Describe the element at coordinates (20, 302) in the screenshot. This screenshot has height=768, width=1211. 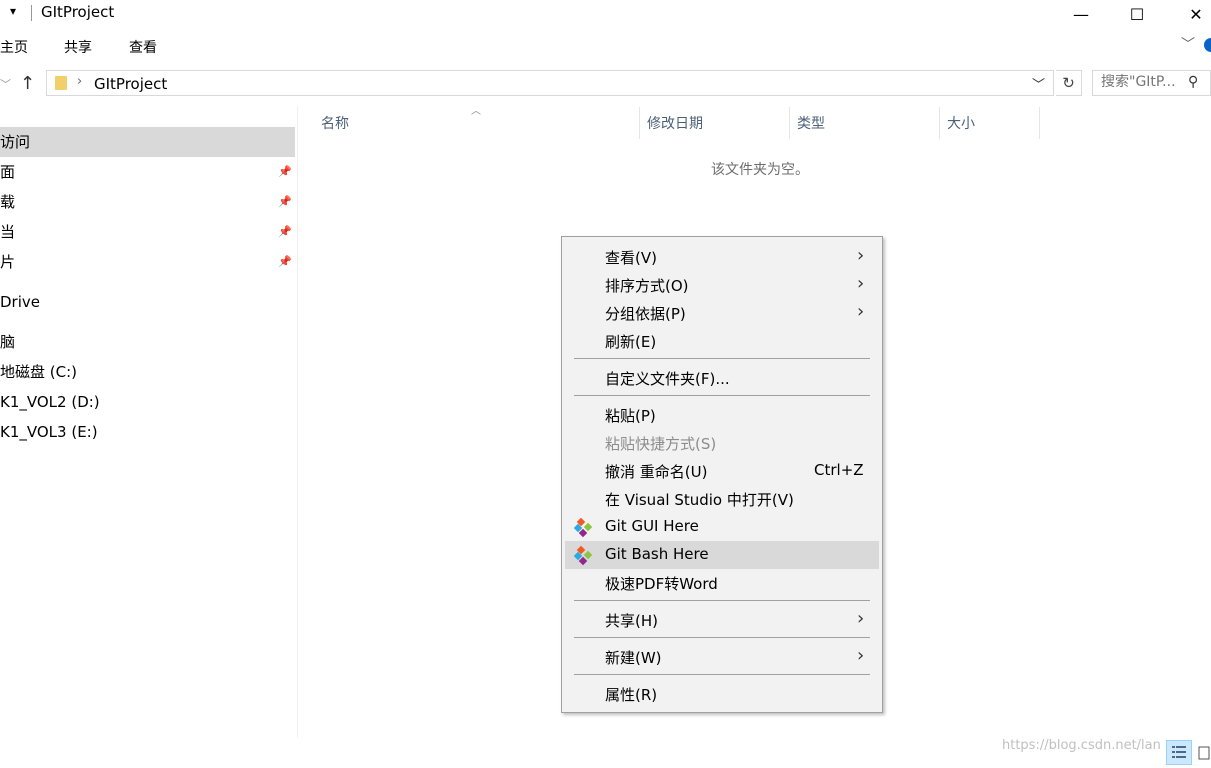
I see `sidebar-item-label: Drive` at that location.